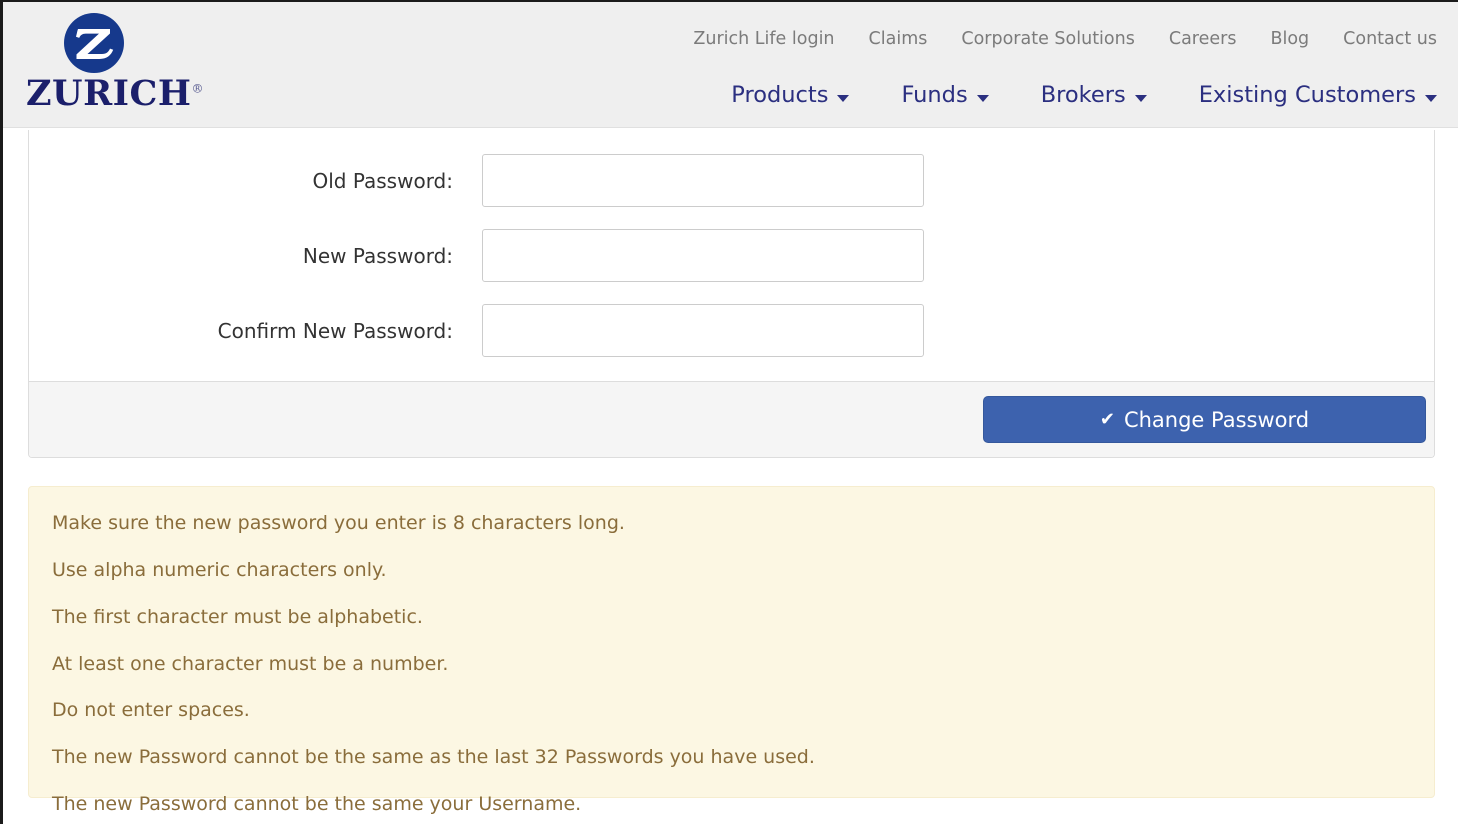 This screenshot has width=1458, height=824. I want to click on nav-menu-products: Products, so click(790, 95).